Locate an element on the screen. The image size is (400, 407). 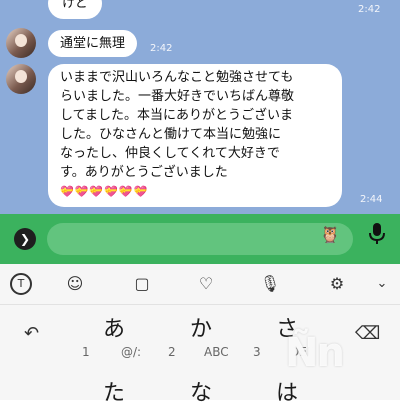
message-line: なったし、仲良くしてくれて大好きで is located at coordinates (170, 153).